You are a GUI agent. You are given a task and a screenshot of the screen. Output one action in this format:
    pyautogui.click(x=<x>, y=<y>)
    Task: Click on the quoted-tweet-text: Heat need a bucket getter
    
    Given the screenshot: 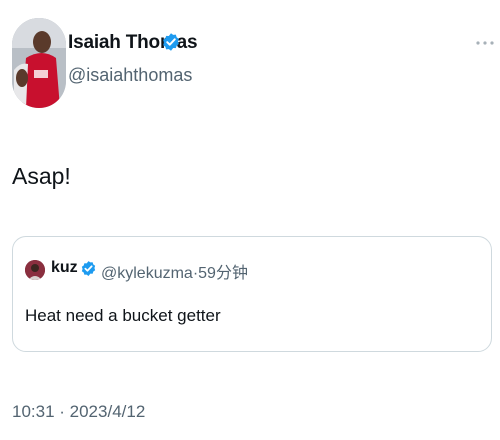 What is the action you would take?
    pyautogui.click(x=123, y=315)
    